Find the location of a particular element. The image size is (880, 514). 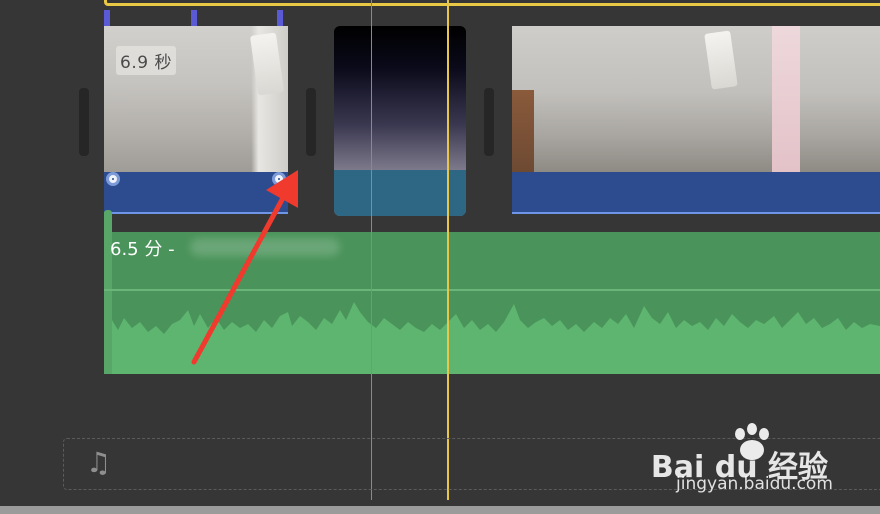

music-note-icon: ♫ is located at coordinates (99, 462).